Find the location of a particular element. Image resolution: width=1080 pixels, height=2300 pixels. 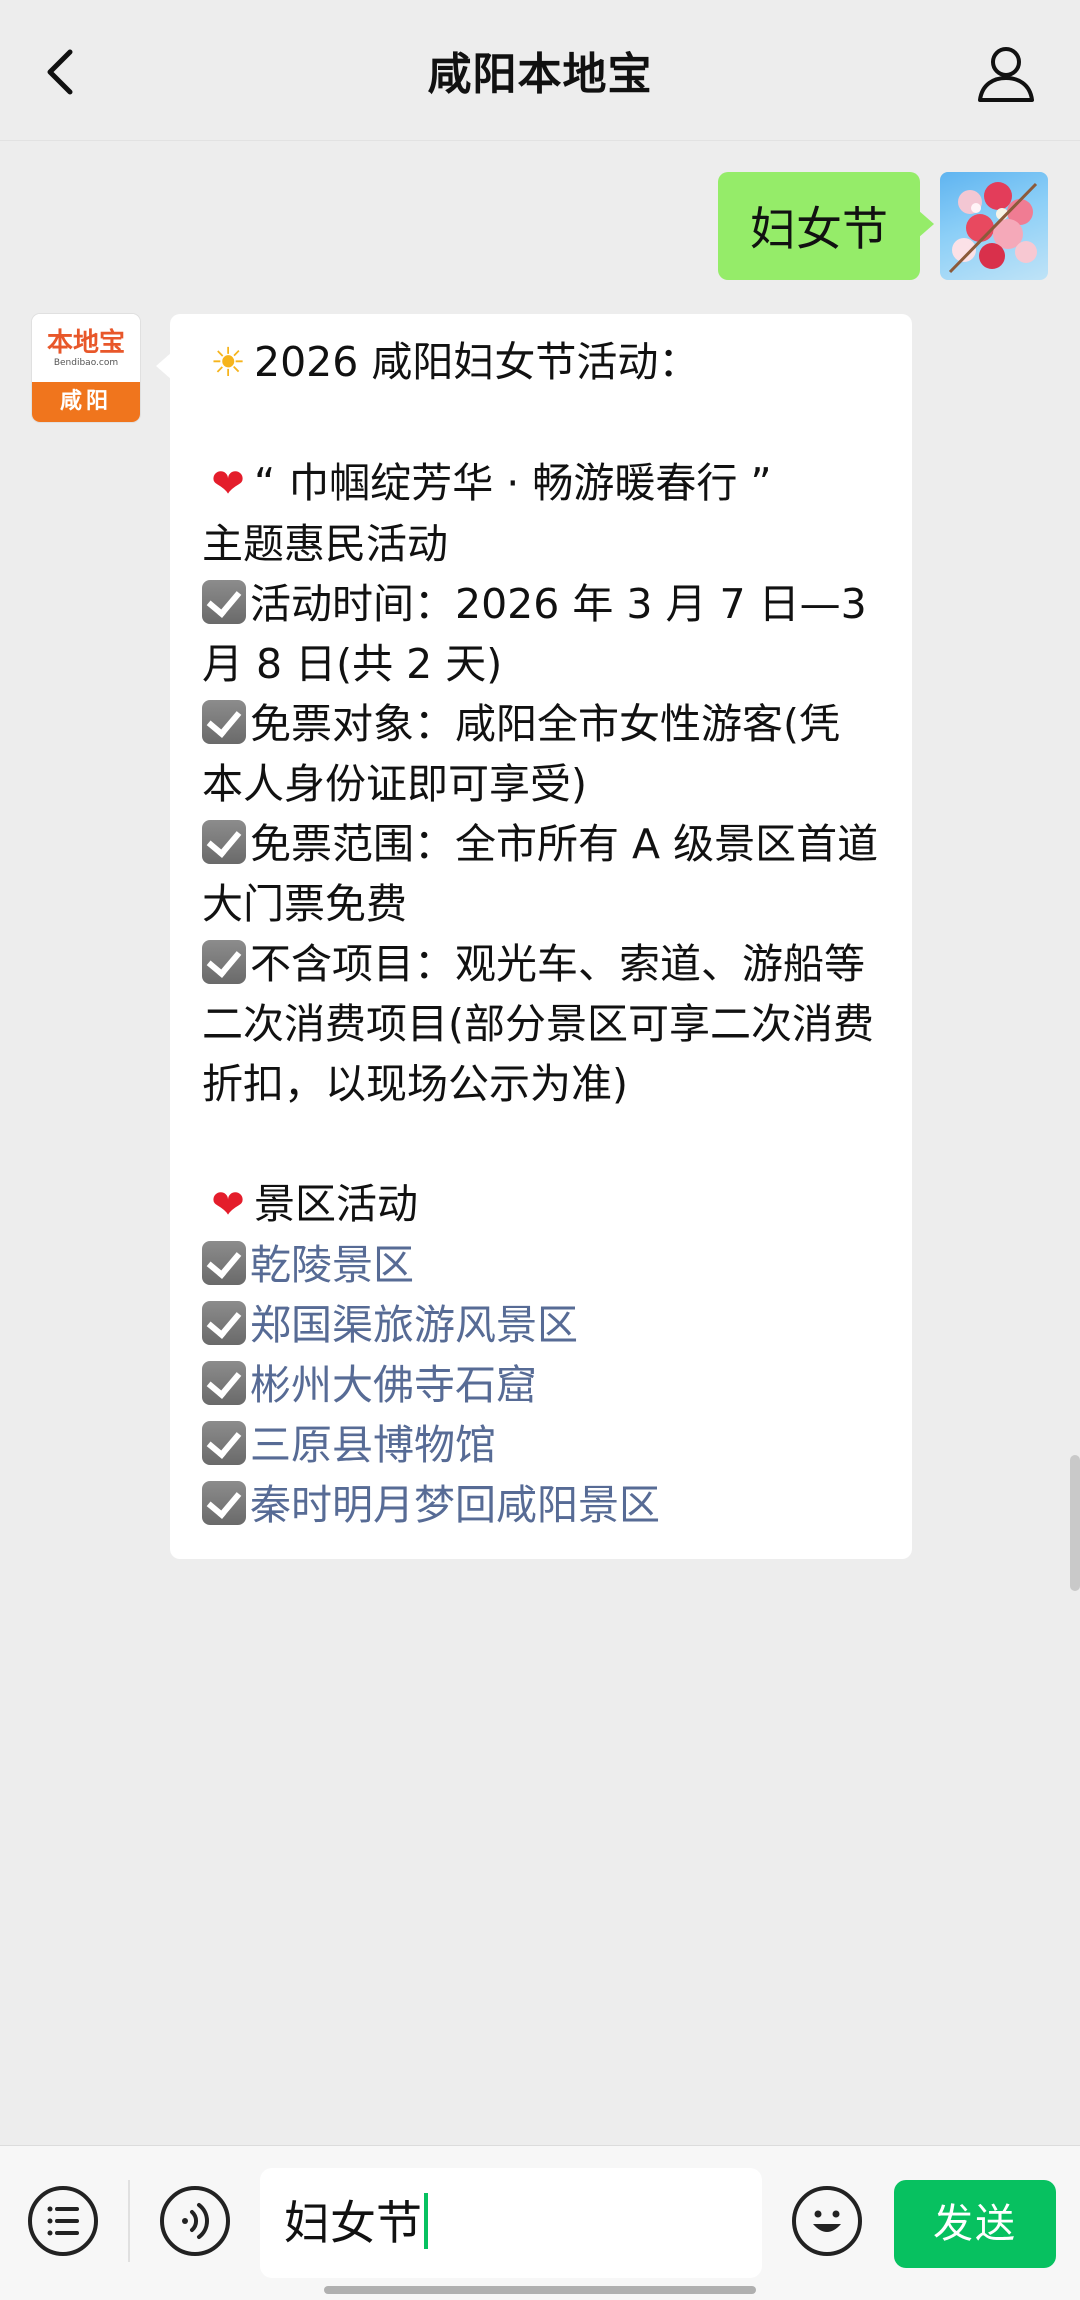

scenic-link: 彬州大佛寺石窟 is located at coordinates (393, 1385).